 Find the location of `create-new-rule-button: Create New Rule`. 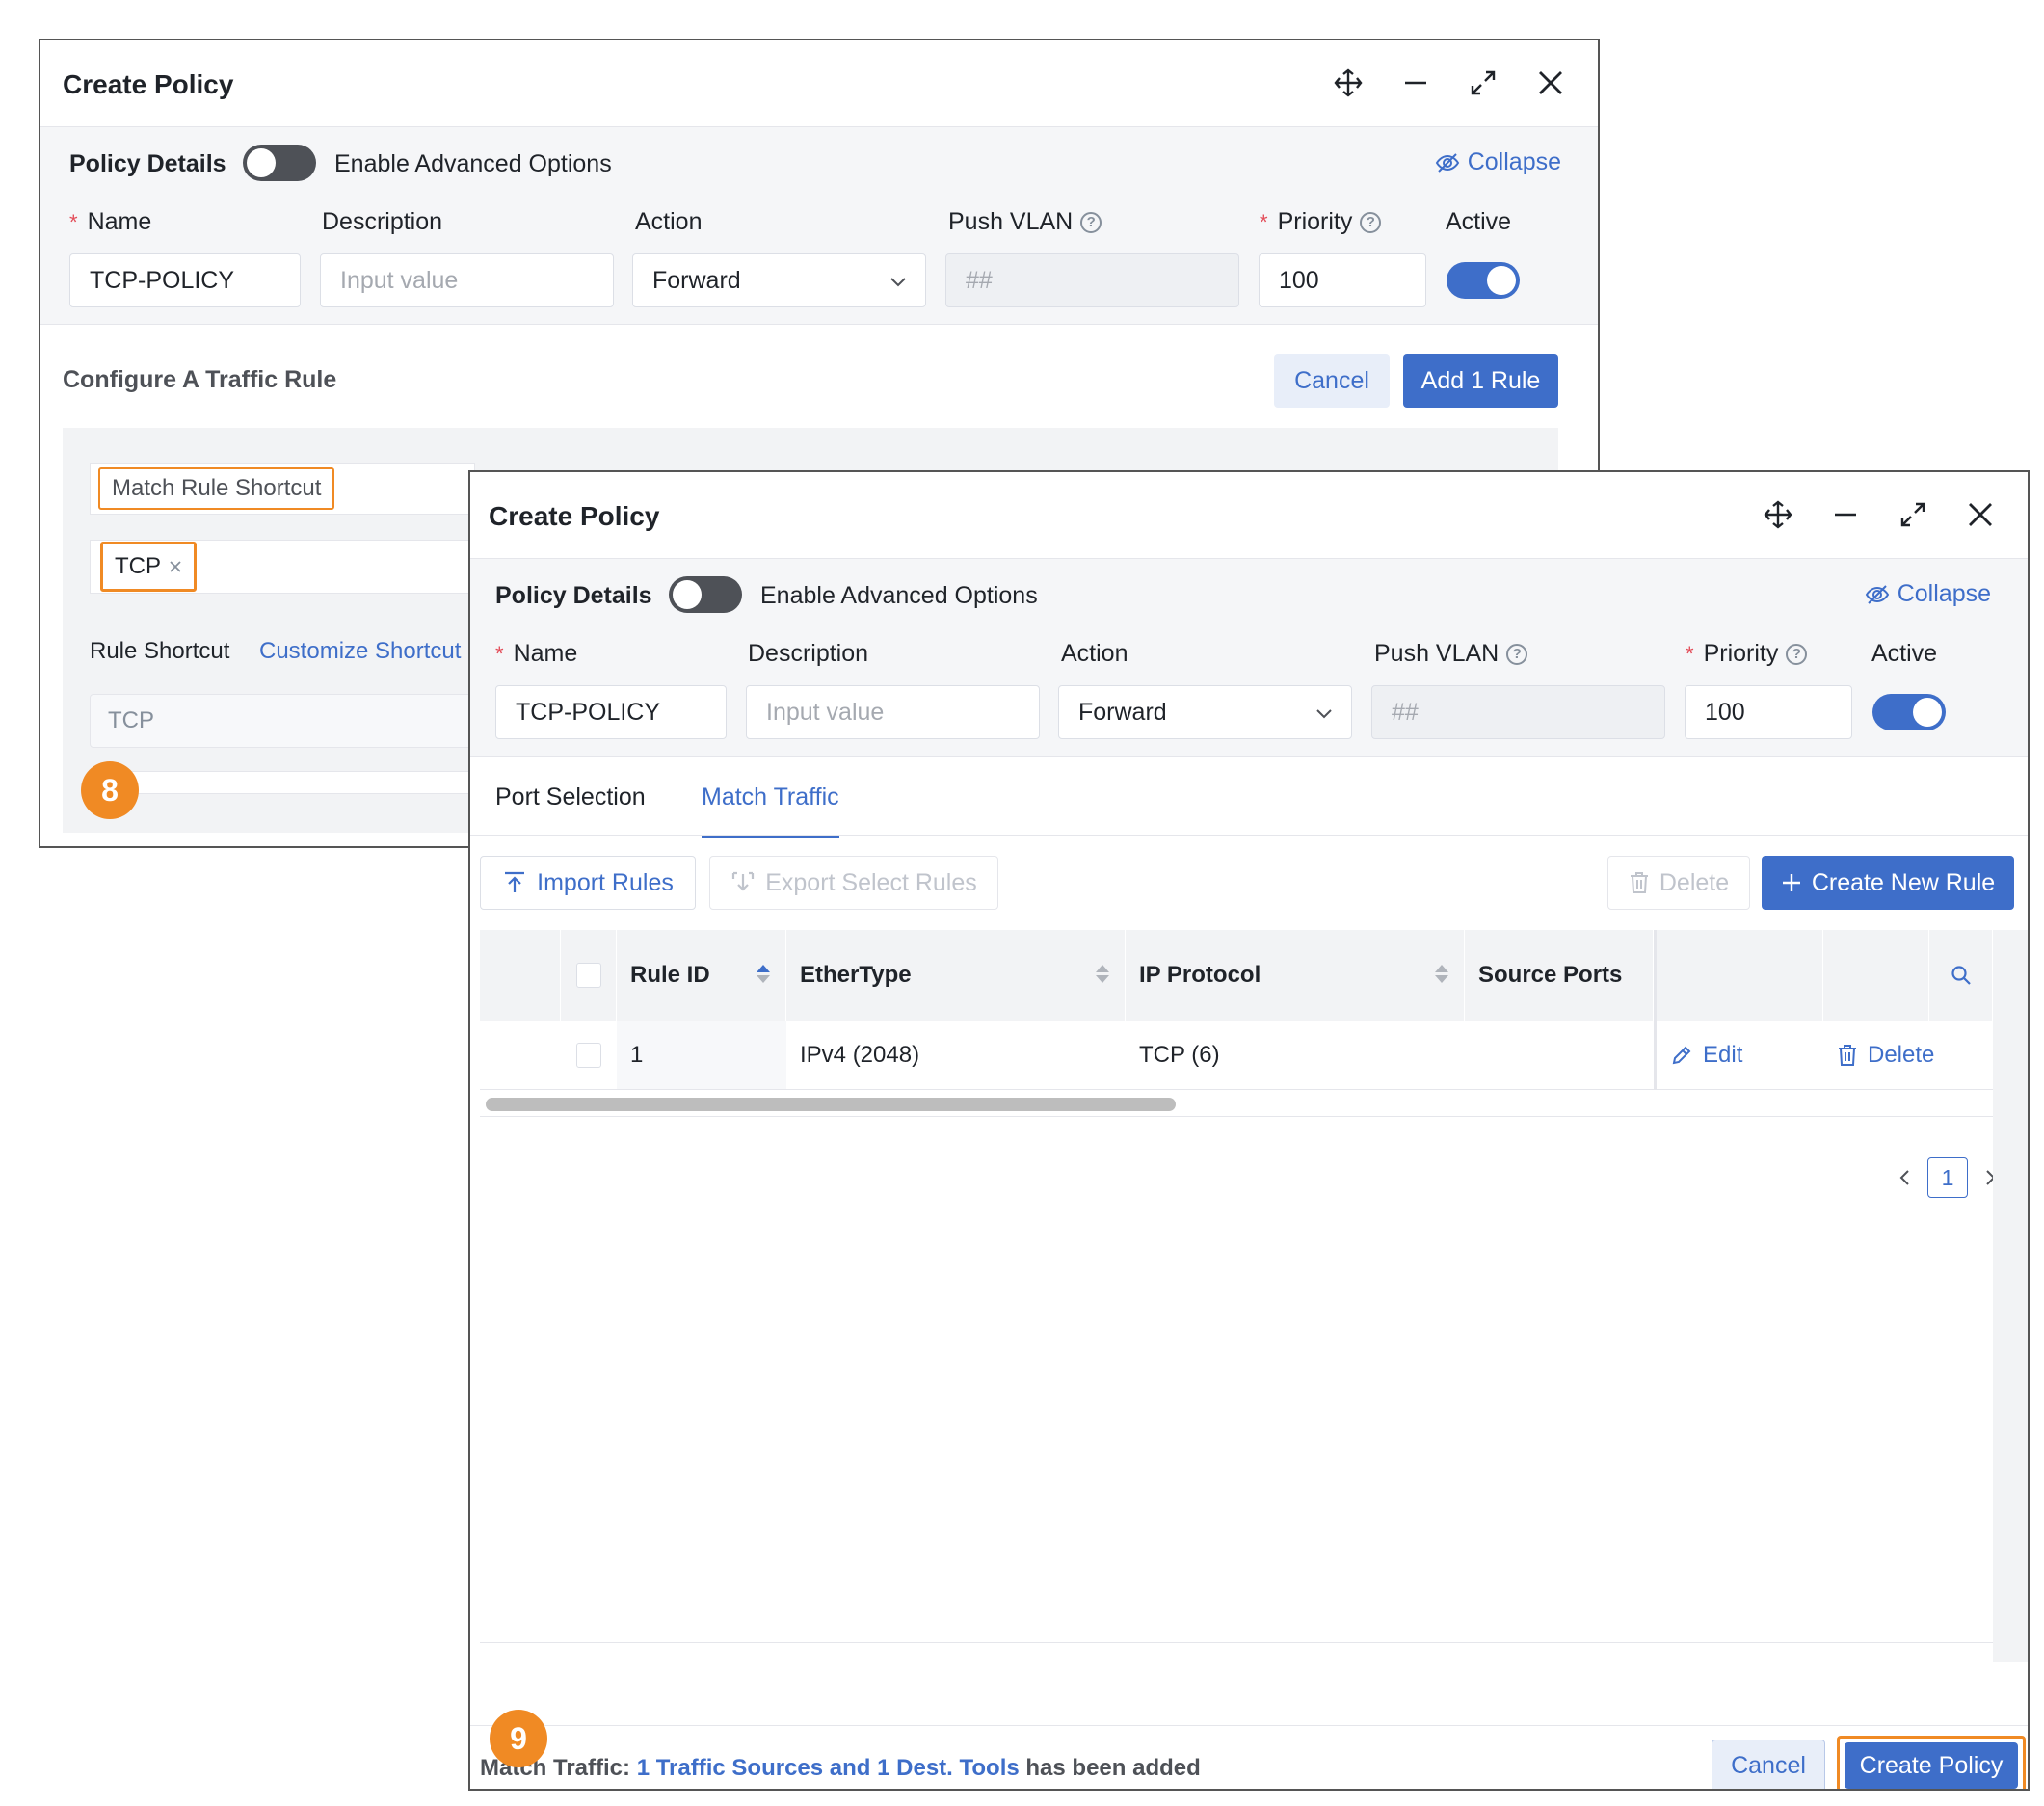

create-new-rule-button: Create New Rule is located at coordinates (1888, 883).